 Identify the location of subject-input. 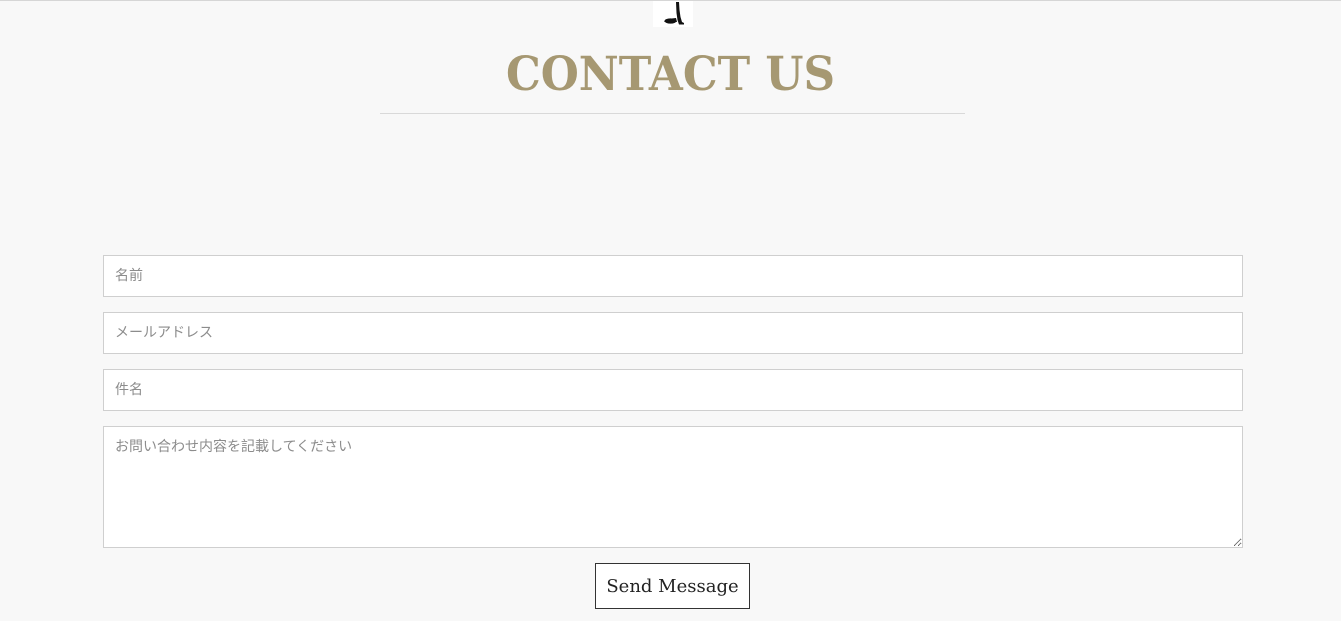
(673, 390).